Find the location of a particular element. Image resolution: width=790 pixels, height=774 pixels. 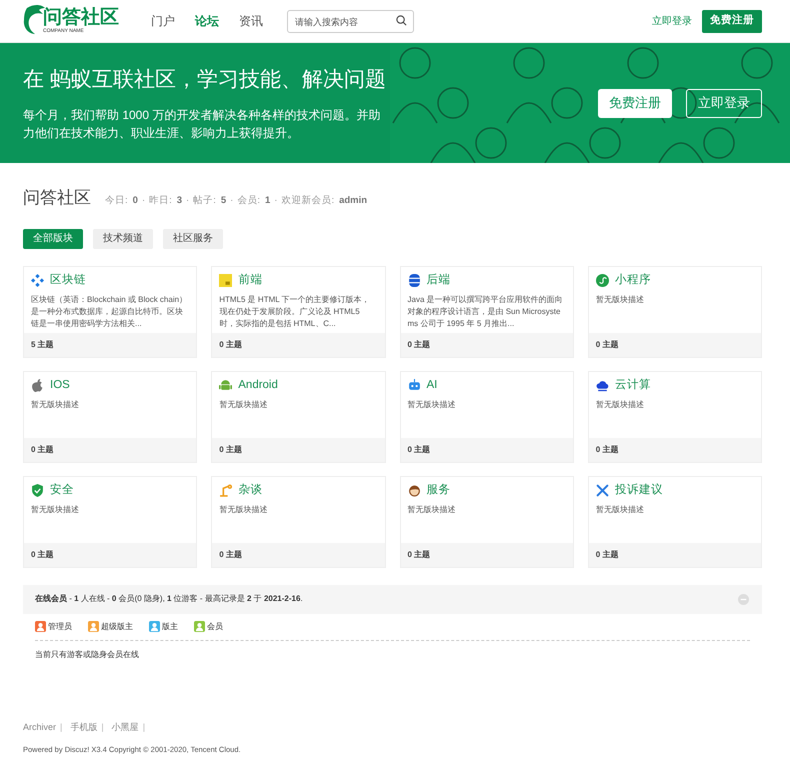

forum-card: 服务 暂无版块描述 0 主题 is located at coordinates (487, 522).